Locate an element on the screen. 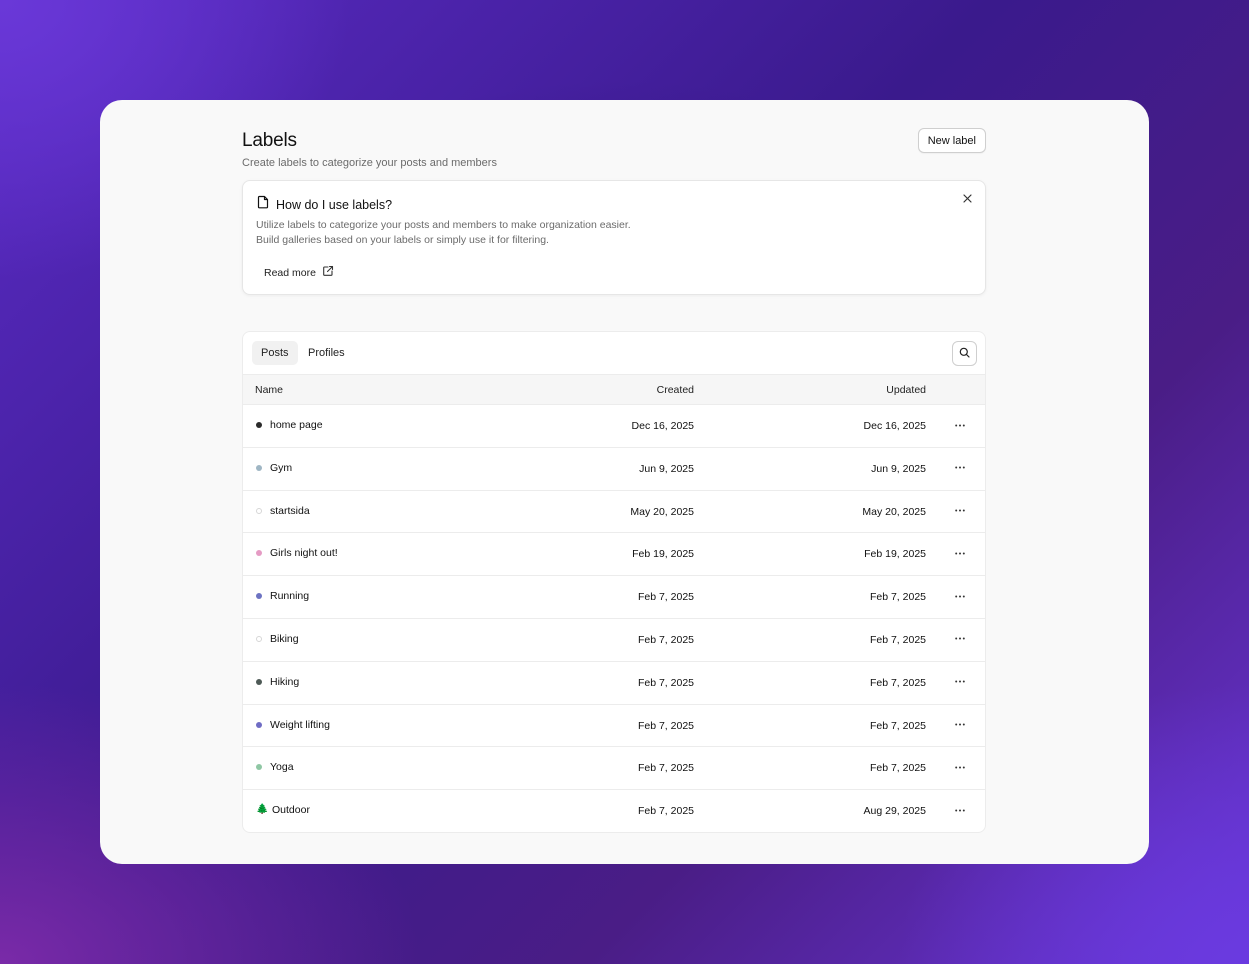 The width and height of the screenshot is (1249, 964). label-name-cell: Girls night out! is located at coordinates (297, 553).